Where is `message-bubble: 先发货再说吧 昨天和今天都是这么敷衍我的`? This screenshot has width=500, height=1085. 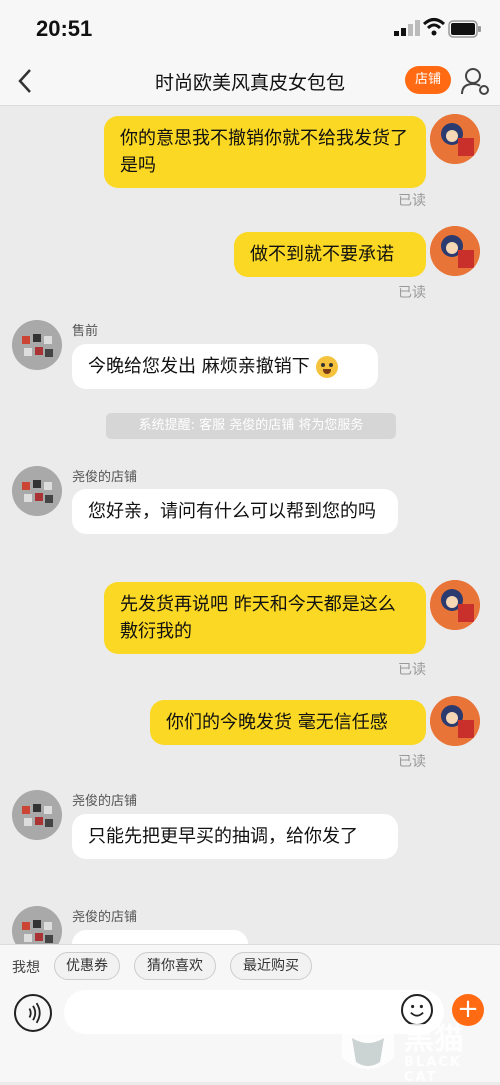 message-bubble: 先发货再说吧 昨天和今天都是这么敷衍我的 is located at coordinates (265, 618).